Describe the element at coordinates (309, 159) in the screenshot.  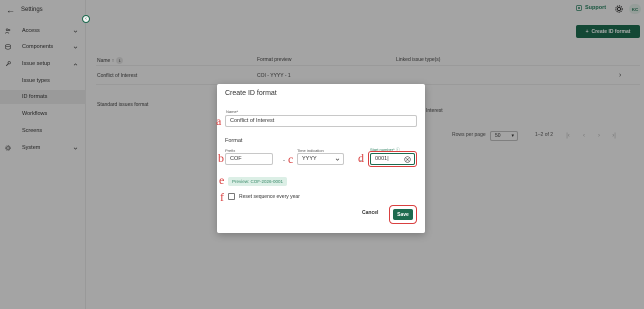
I see `time-indication-value: YYYY` at that location.